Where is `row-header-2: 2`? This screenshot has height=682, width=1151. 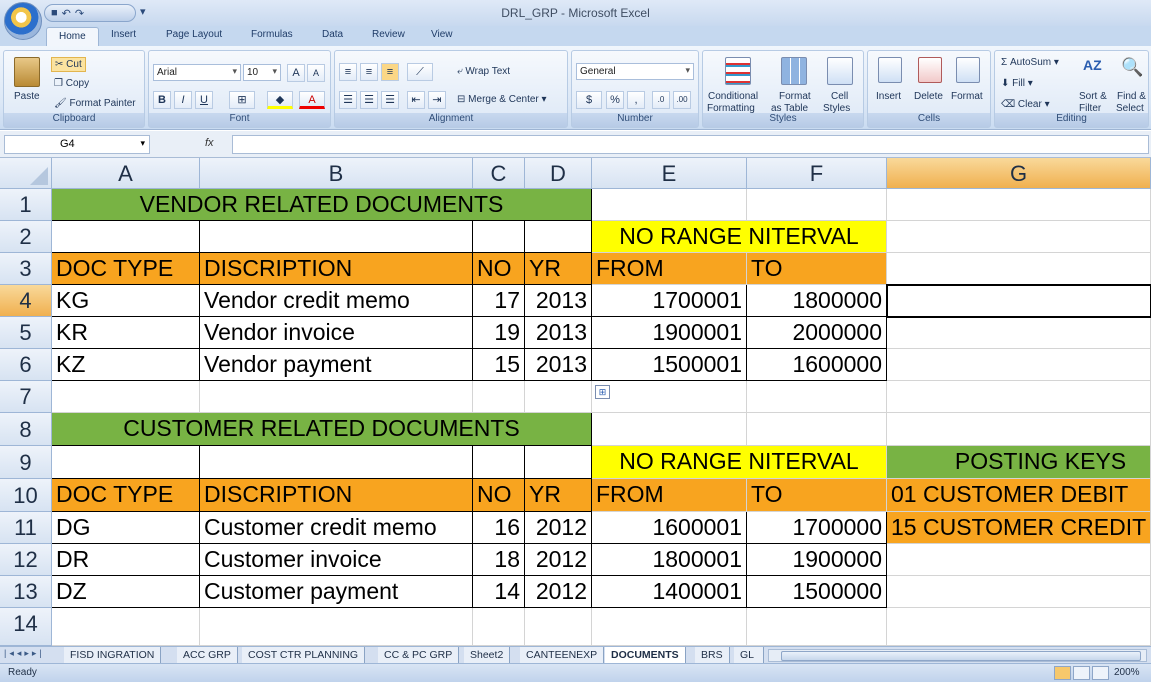 row-header-2: 2 is located at coordinates (26, 237).